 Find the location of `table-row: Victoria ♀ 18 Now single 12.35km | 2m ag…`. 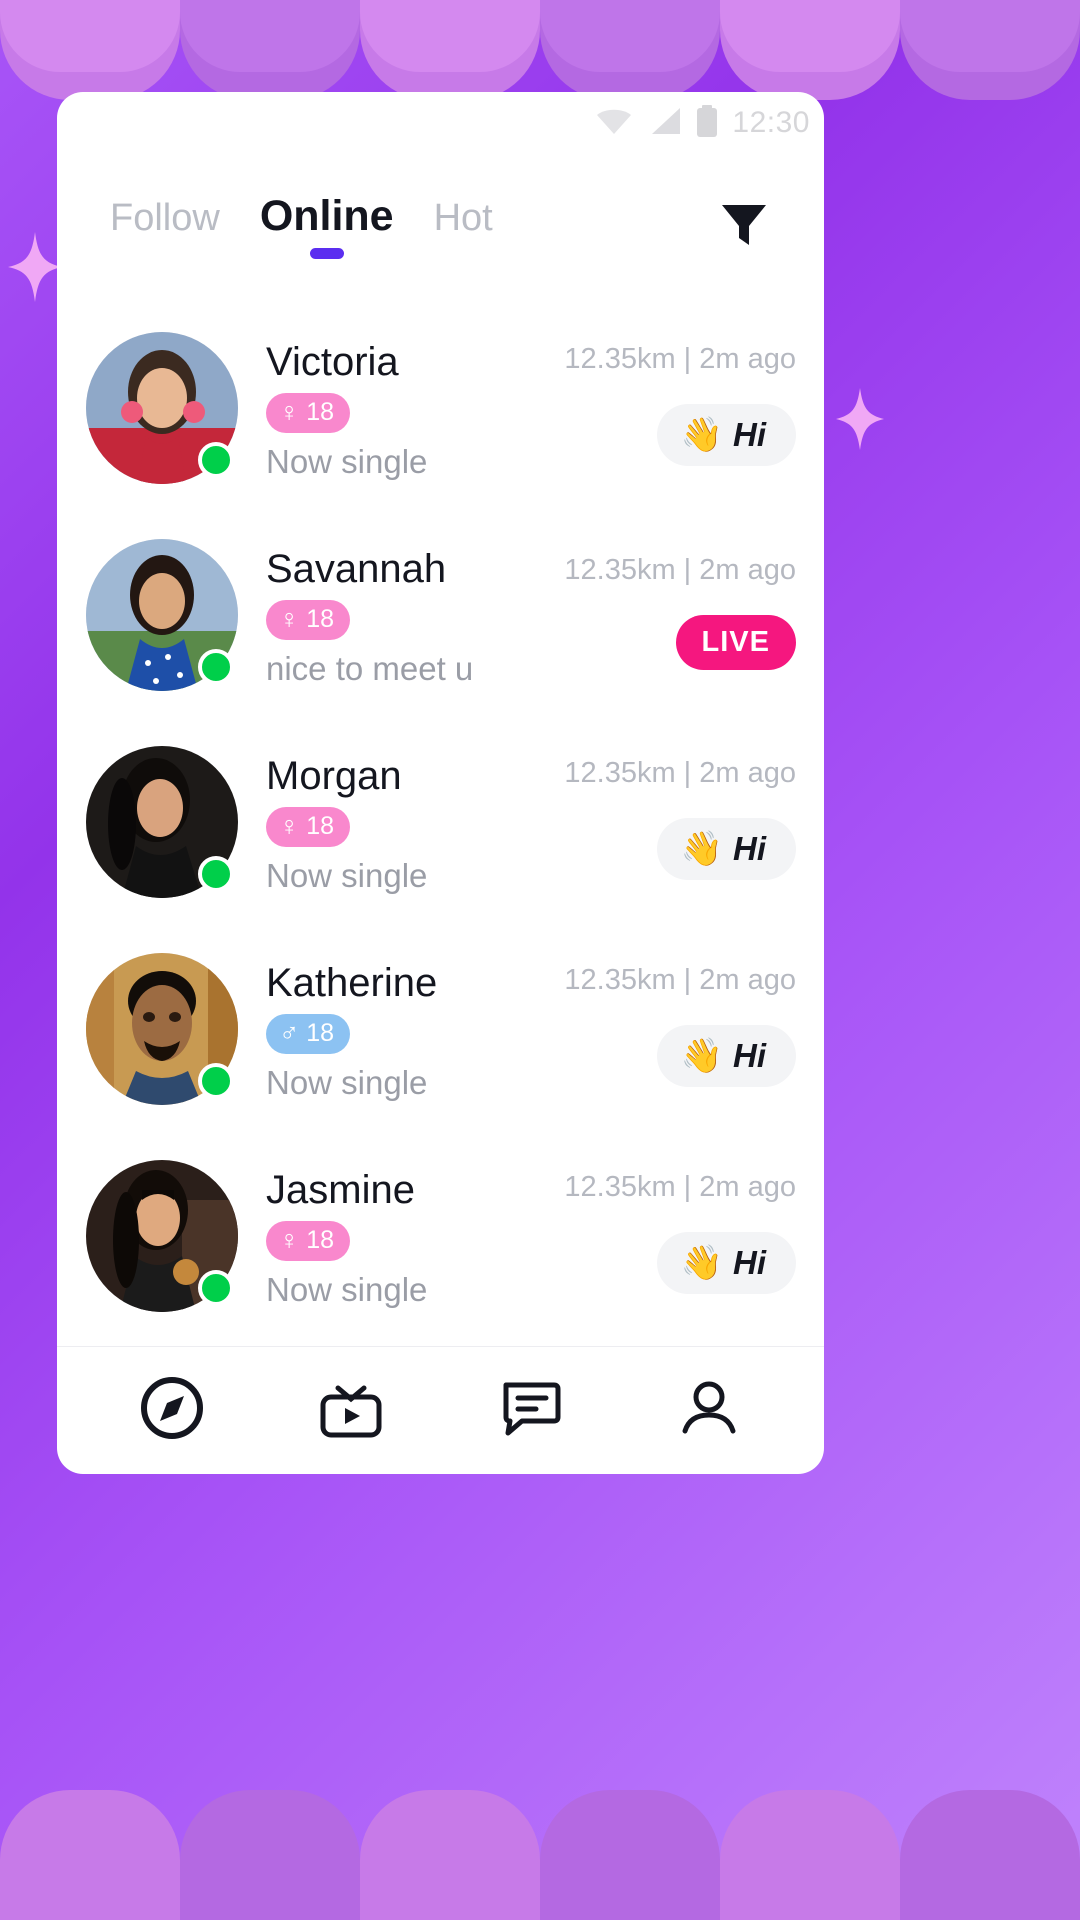

table-row: Victoria ♀ 18 Now single 12.35km | 2m ag… is located at coordinates (440, 407).